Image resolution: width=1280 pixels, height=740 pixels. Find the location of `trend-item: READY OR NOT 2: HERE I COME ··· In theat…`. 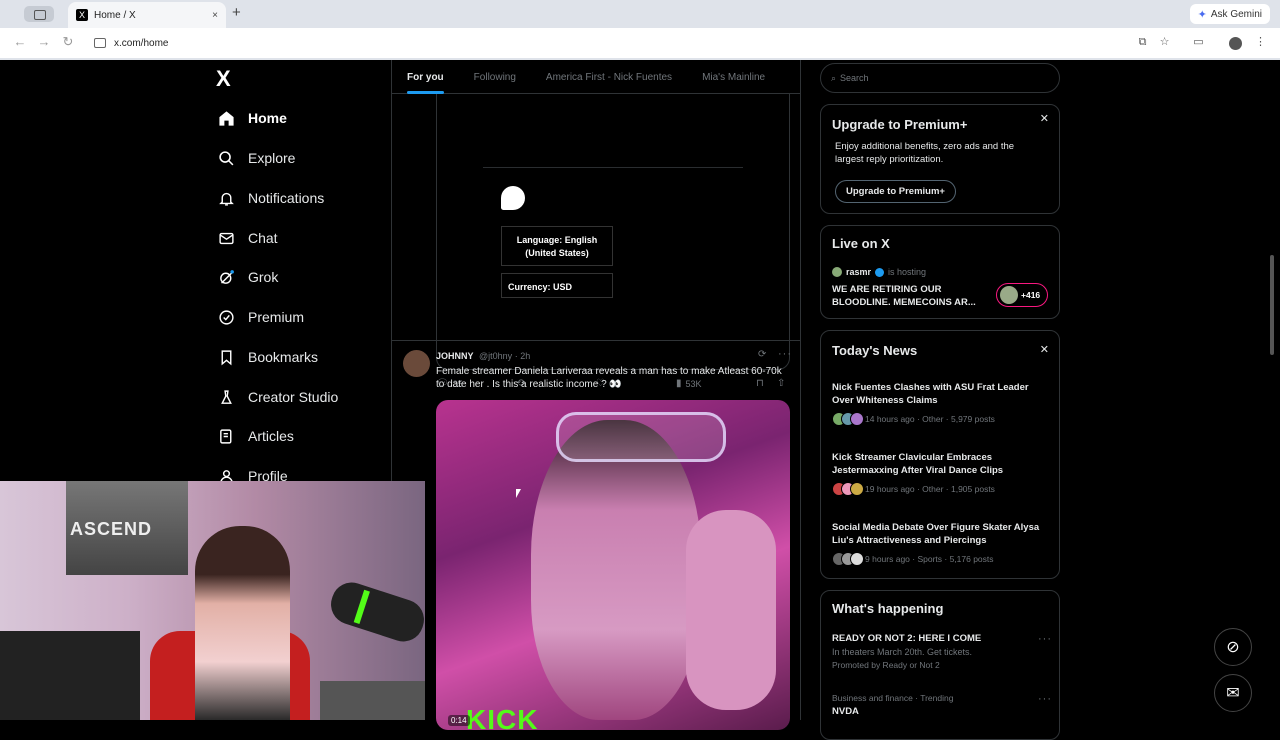

trend-item: READY OR NOT 2: HERE I COME ··· In theat… is located at coordinates (942, 651).